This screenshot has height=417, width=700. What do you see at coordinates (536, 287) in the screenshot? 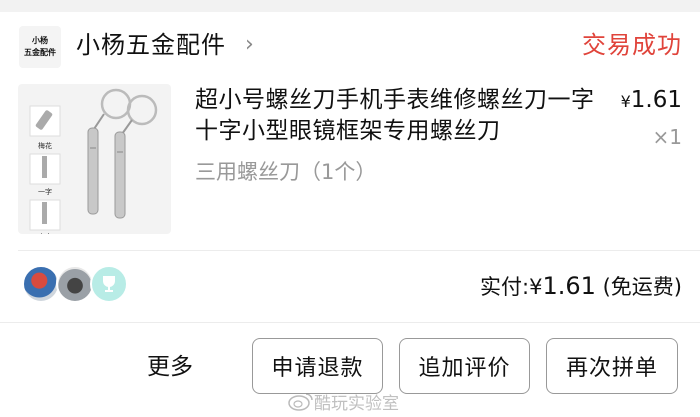
I see `paid-currency: ¥` at bounding box center [536, 287].